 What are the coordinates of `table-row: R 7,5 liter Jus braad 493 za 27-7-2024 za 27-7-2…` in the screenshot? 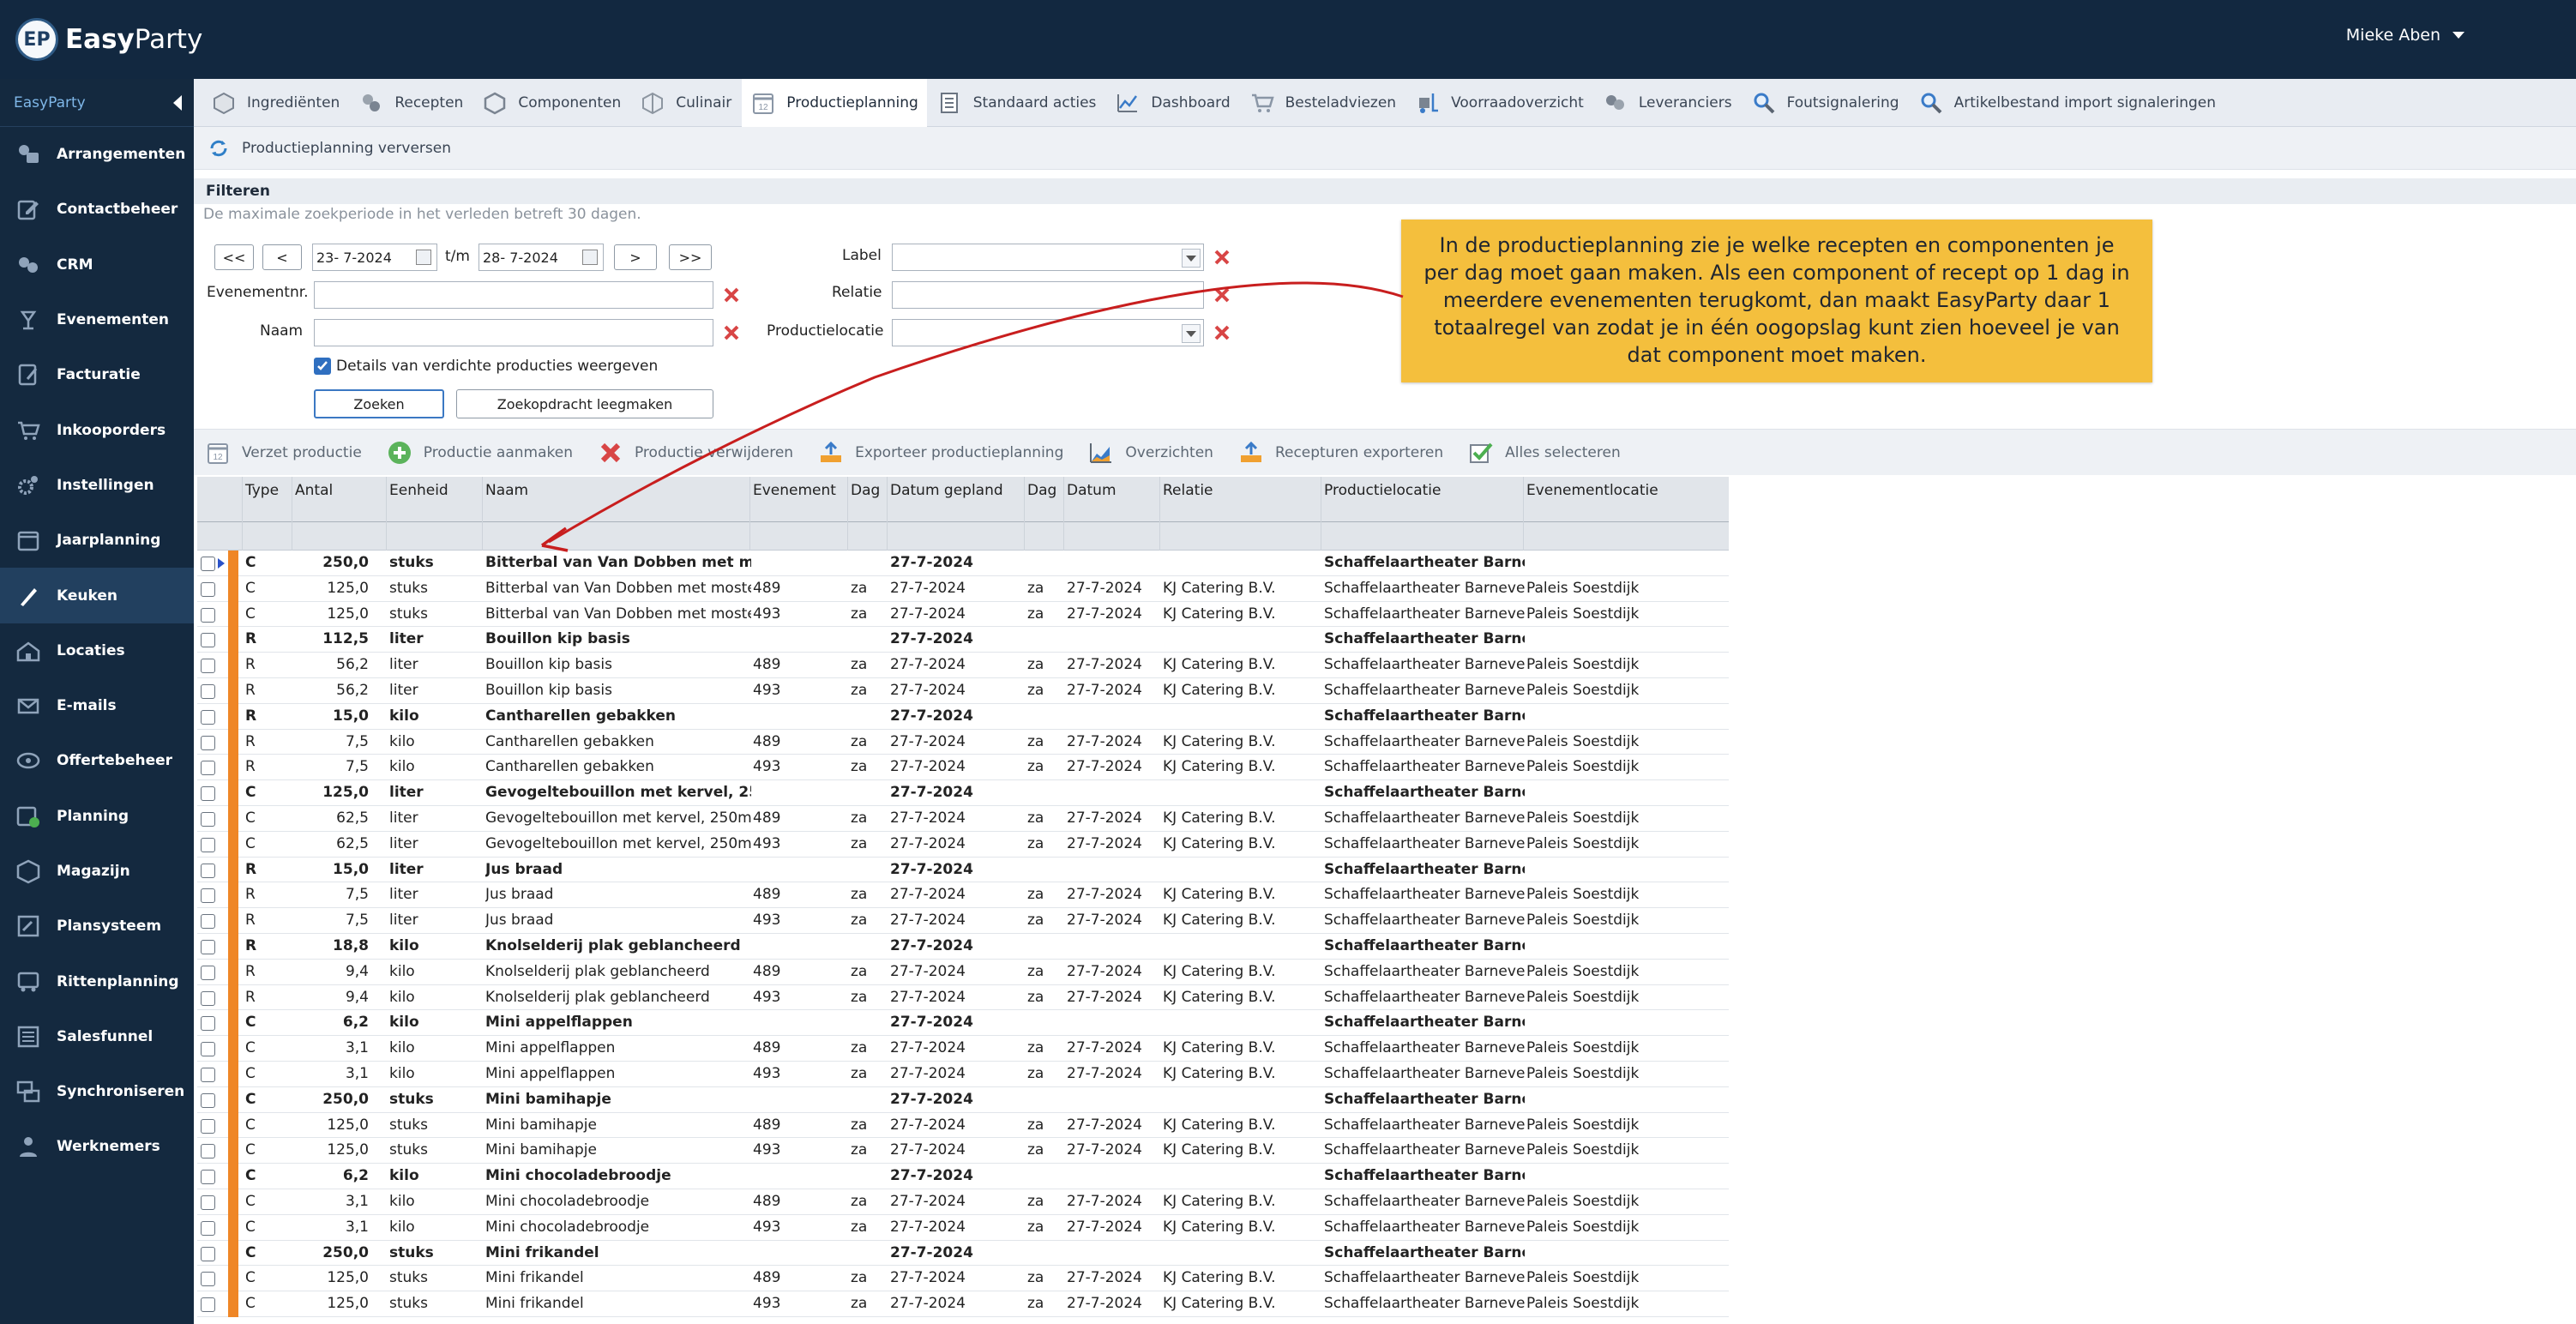 It's located at (963, 921).